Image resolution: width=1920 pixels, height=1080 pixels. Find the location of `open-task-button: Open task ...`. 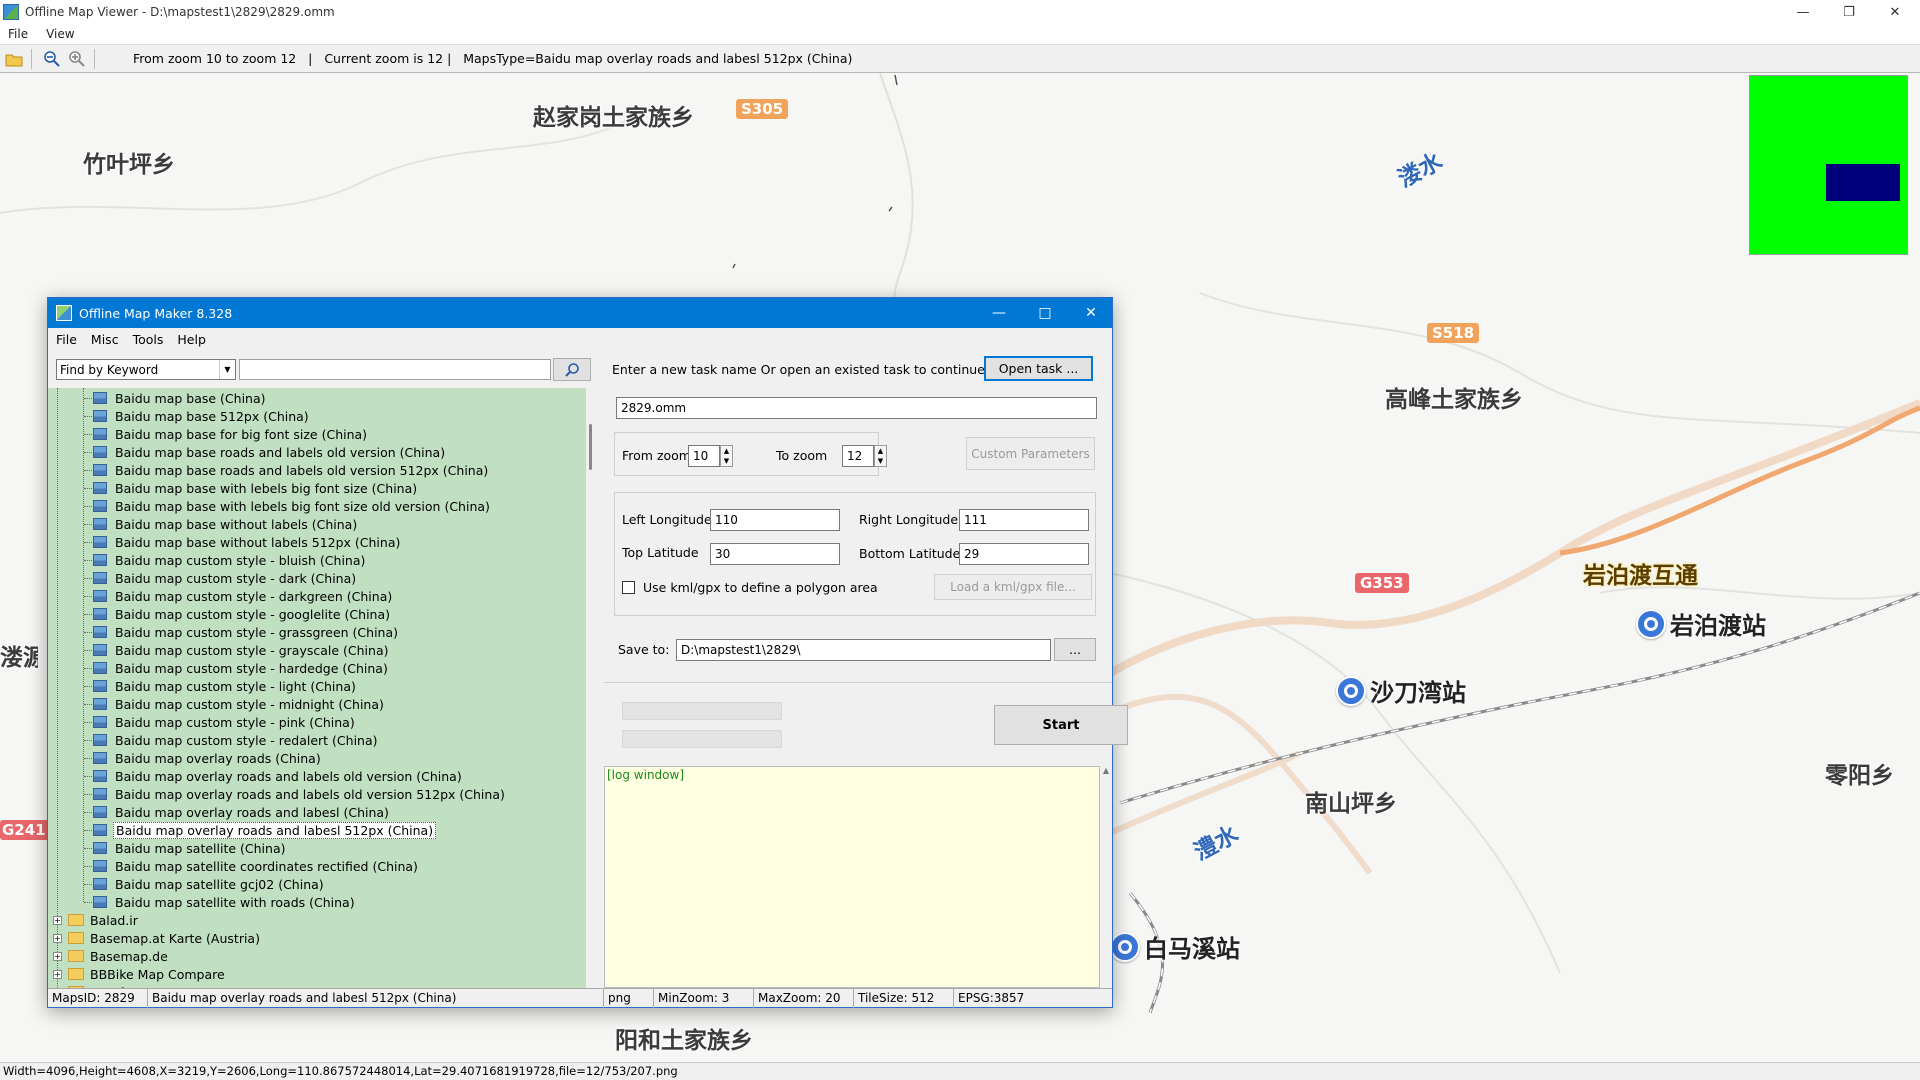

open-task-button: Open task ... is located at coordinates (1038, 368).